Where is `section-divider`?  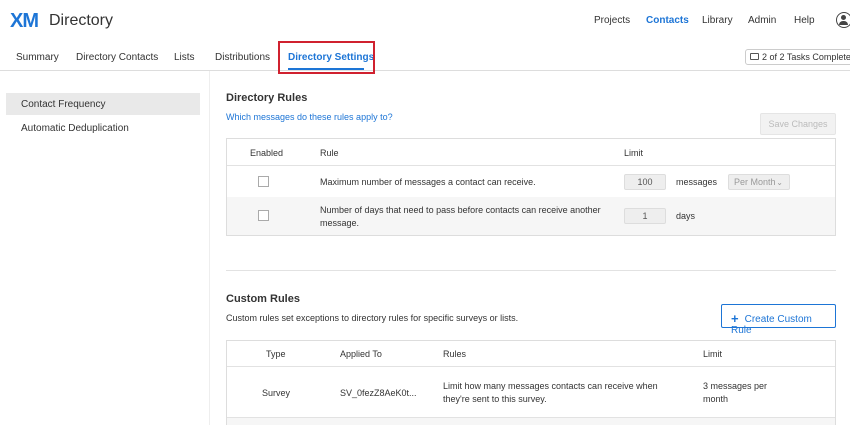
section-divider is located at coordinates (531, 270).